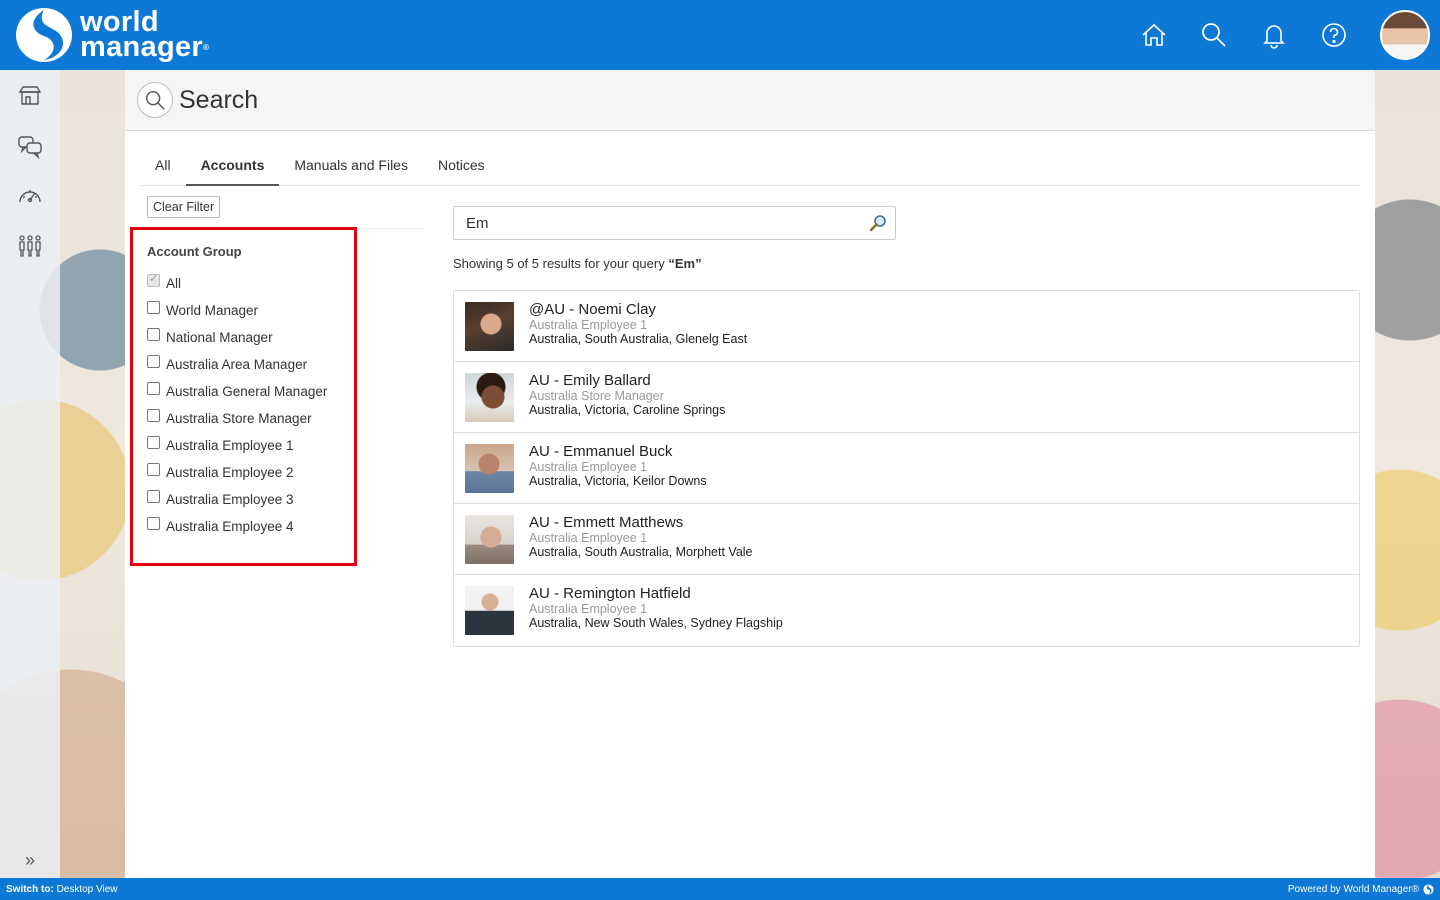  Describe the element at coordinates (1334, 35) in the screenshot. I see `help-icon` at that location.